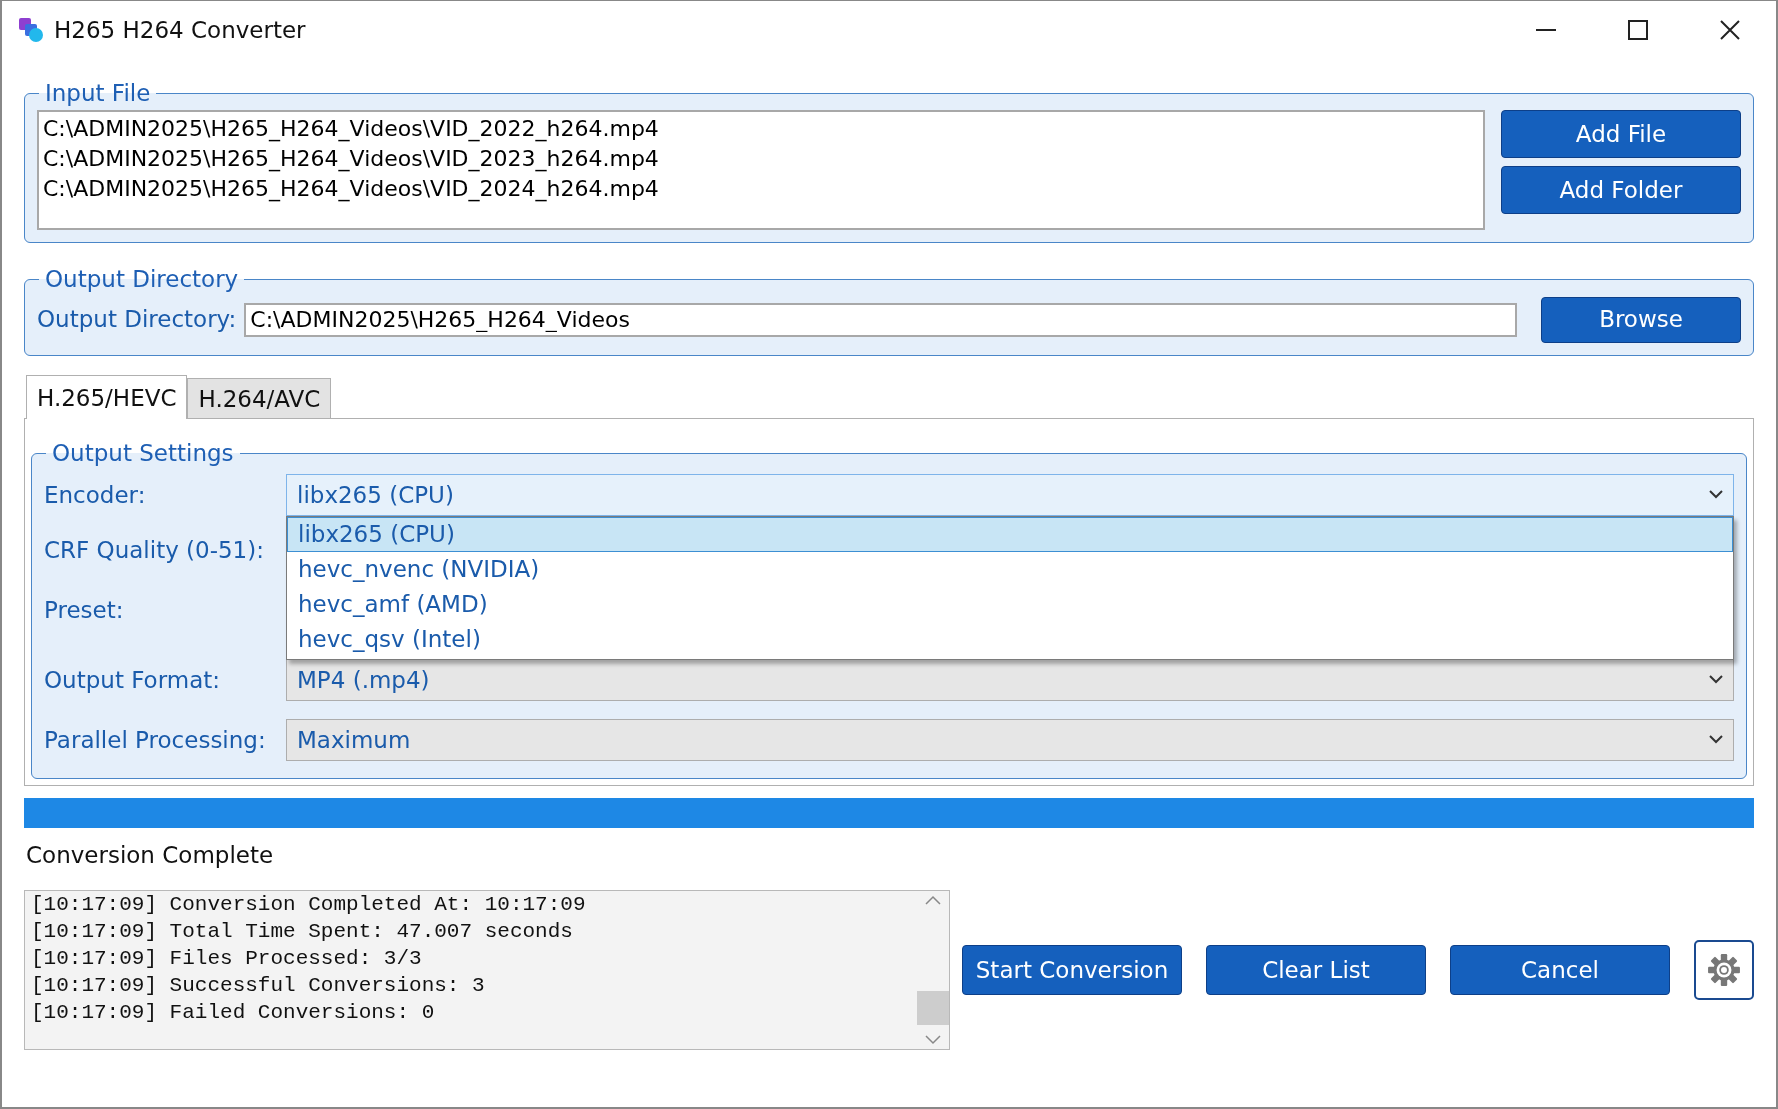  I want to click on log-line: [10:17:09] Total Time Spent: 47.007 seconds, so click(302, 932).